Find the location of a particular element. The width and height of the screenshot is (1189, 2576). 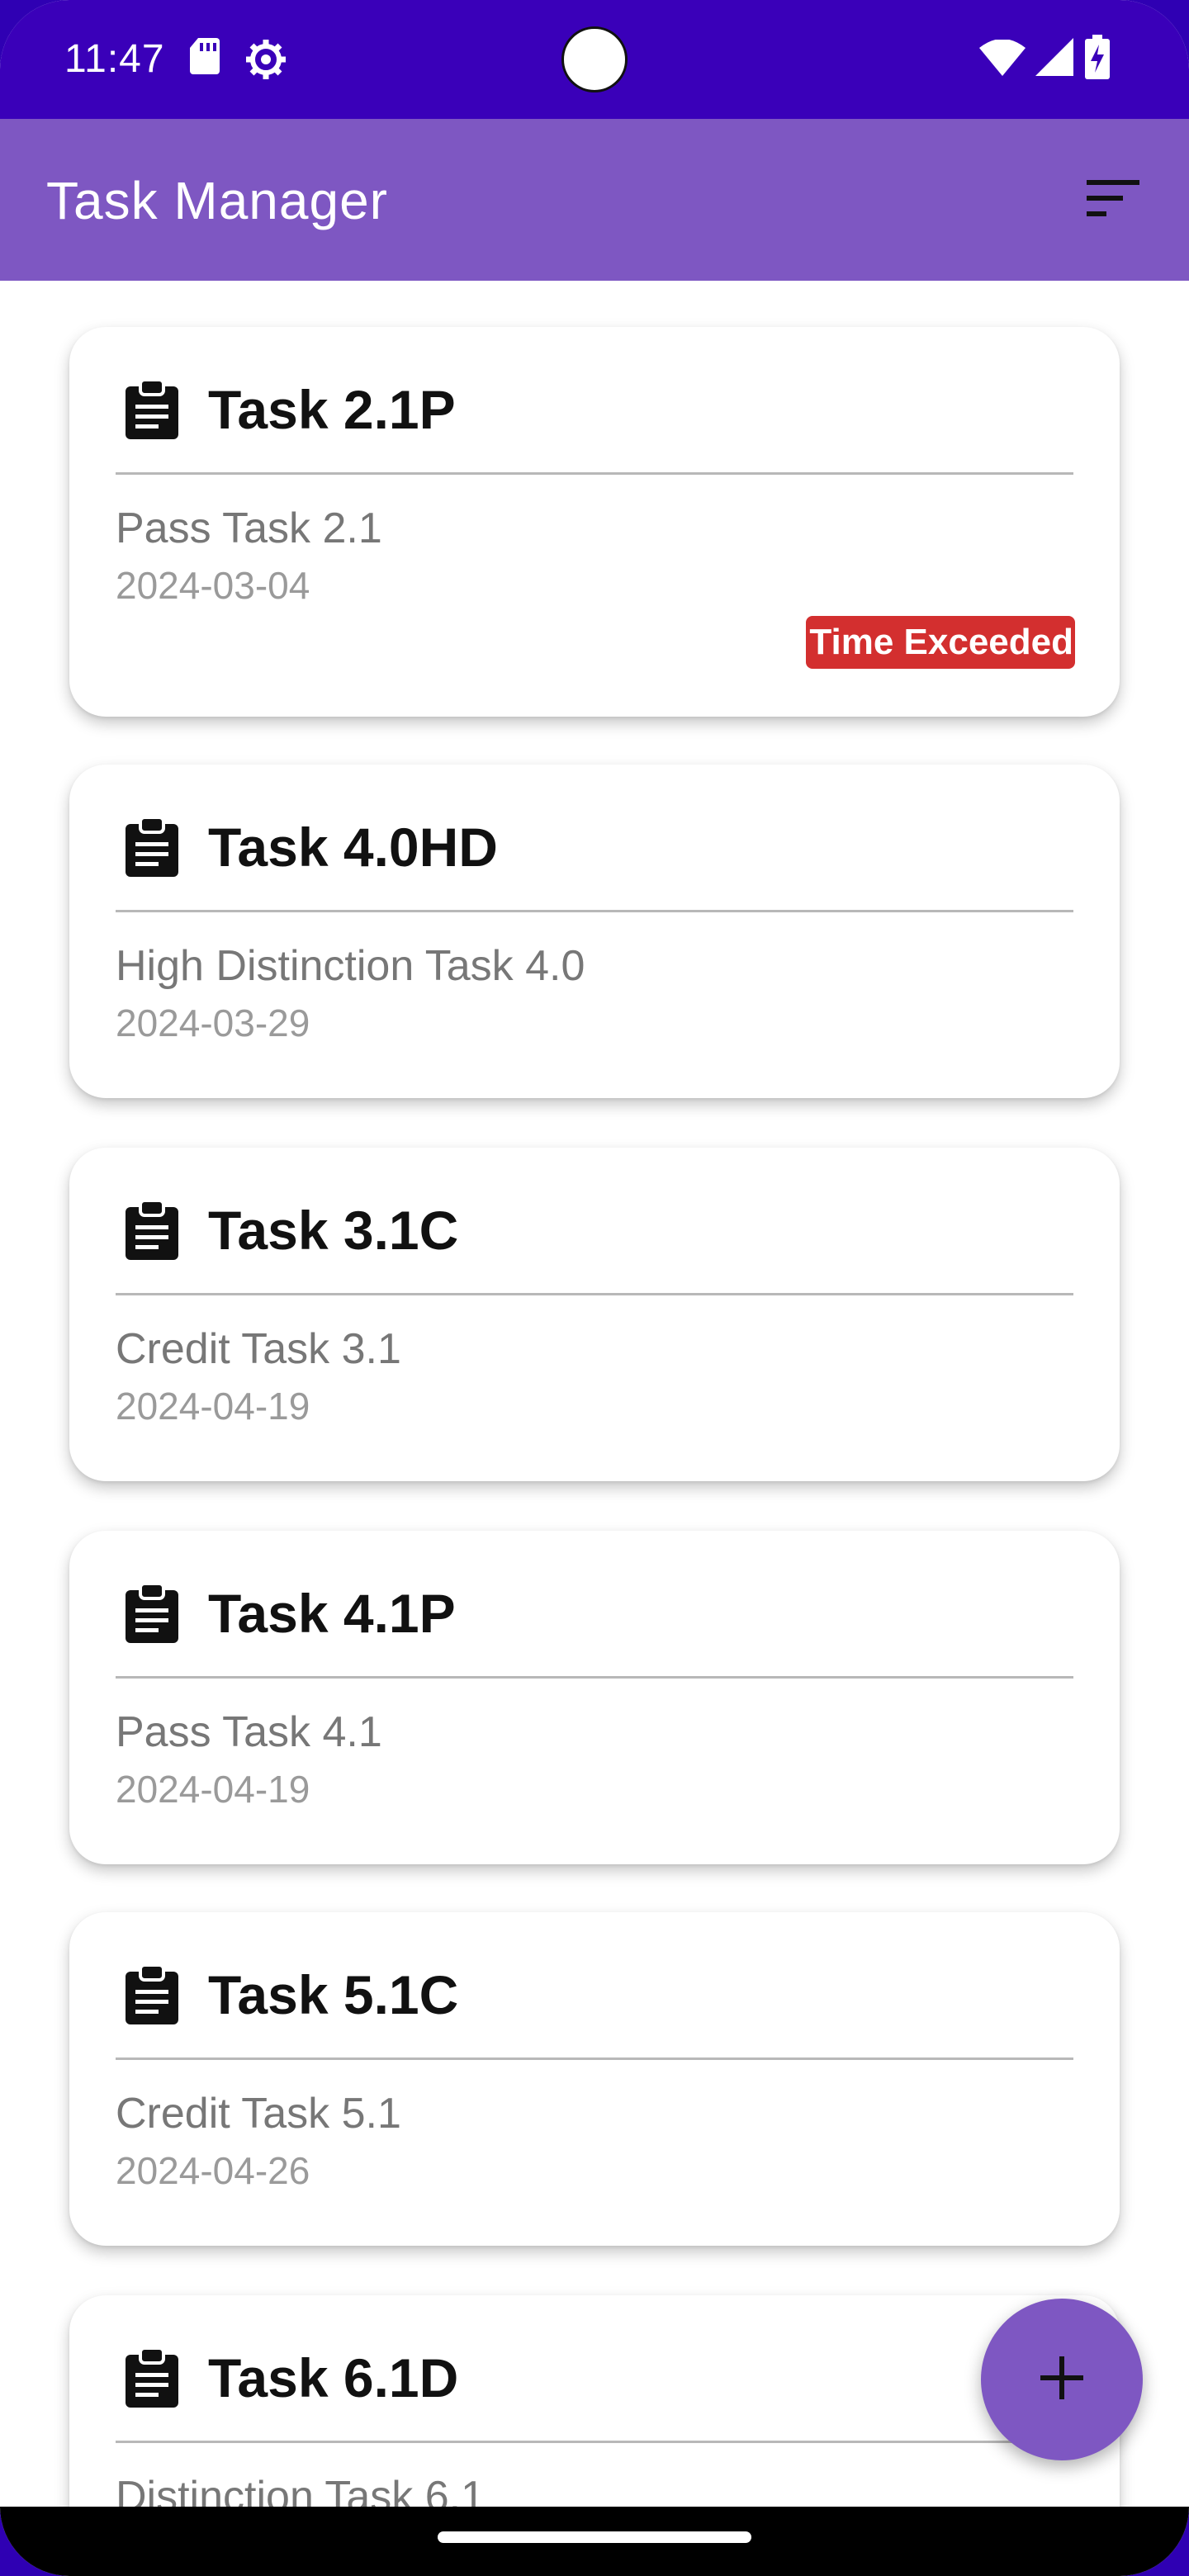

time-exceeded-badge: Time Exceeded is located at coordinates (940, 642).